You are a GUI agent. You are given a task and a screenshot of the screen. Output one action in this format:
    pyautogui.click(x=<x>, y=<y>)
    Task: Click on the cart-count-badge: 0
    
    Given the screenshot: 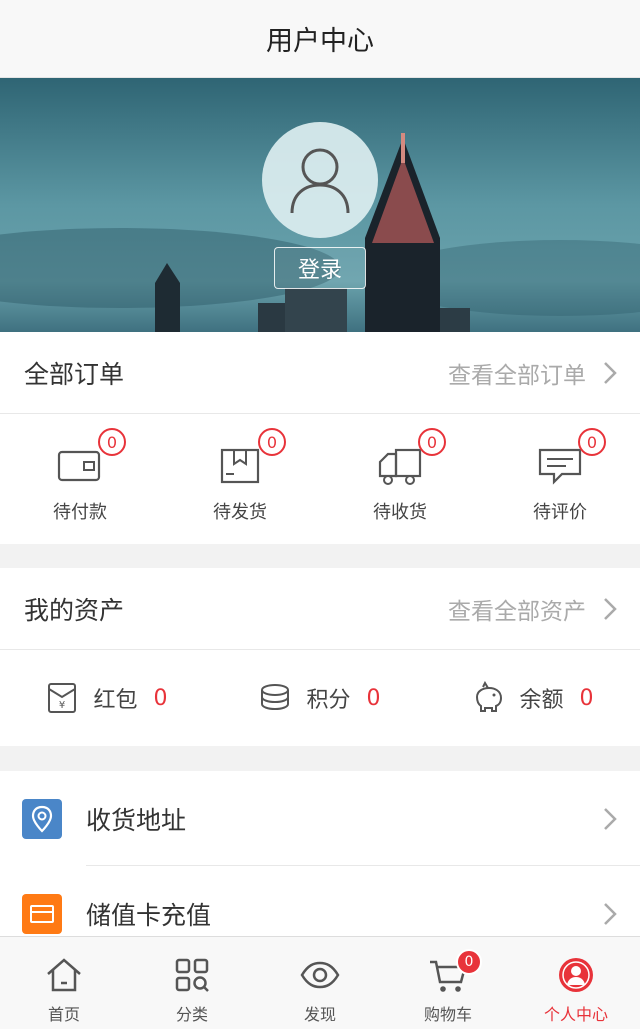 What is the action you would take?
    pyautogui.click(x=469, y=962)
    